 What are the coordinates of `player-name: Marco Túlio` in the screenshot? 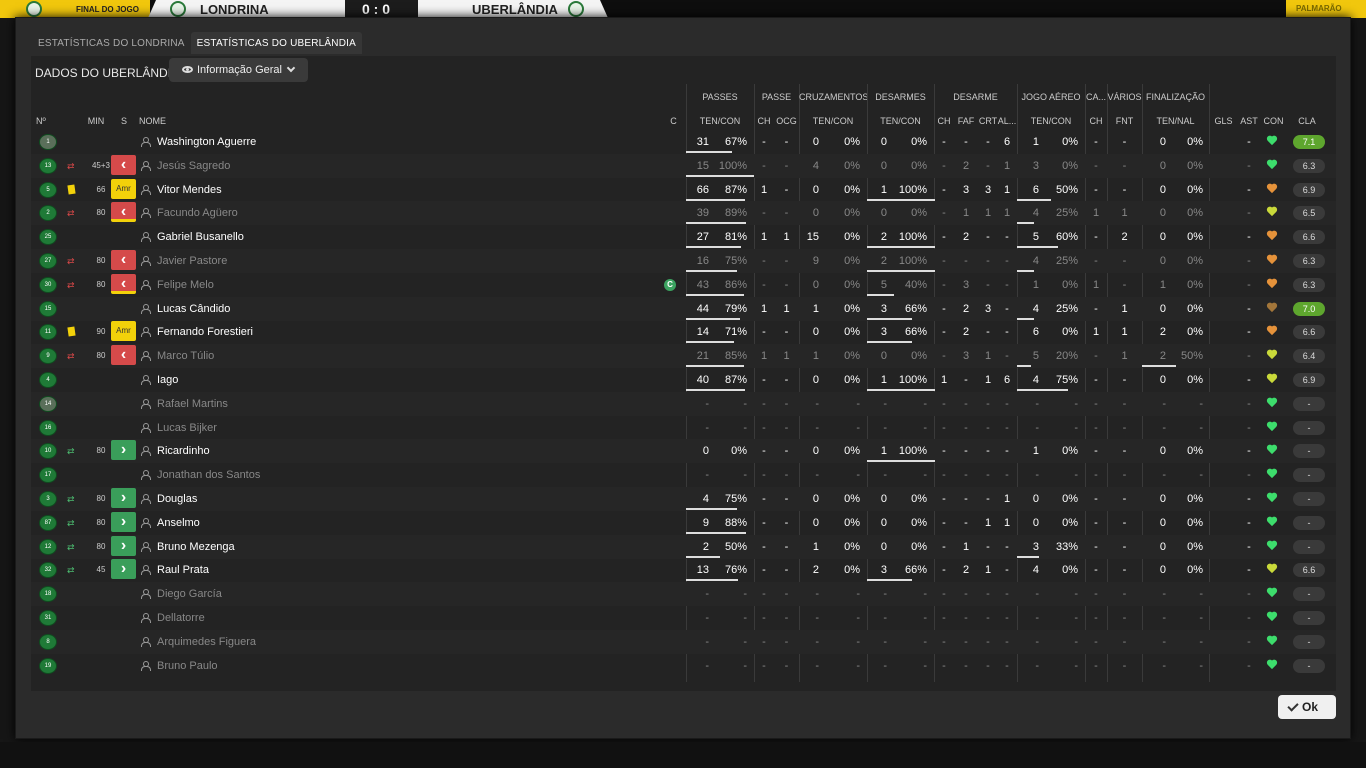 It's located at (185, 356).